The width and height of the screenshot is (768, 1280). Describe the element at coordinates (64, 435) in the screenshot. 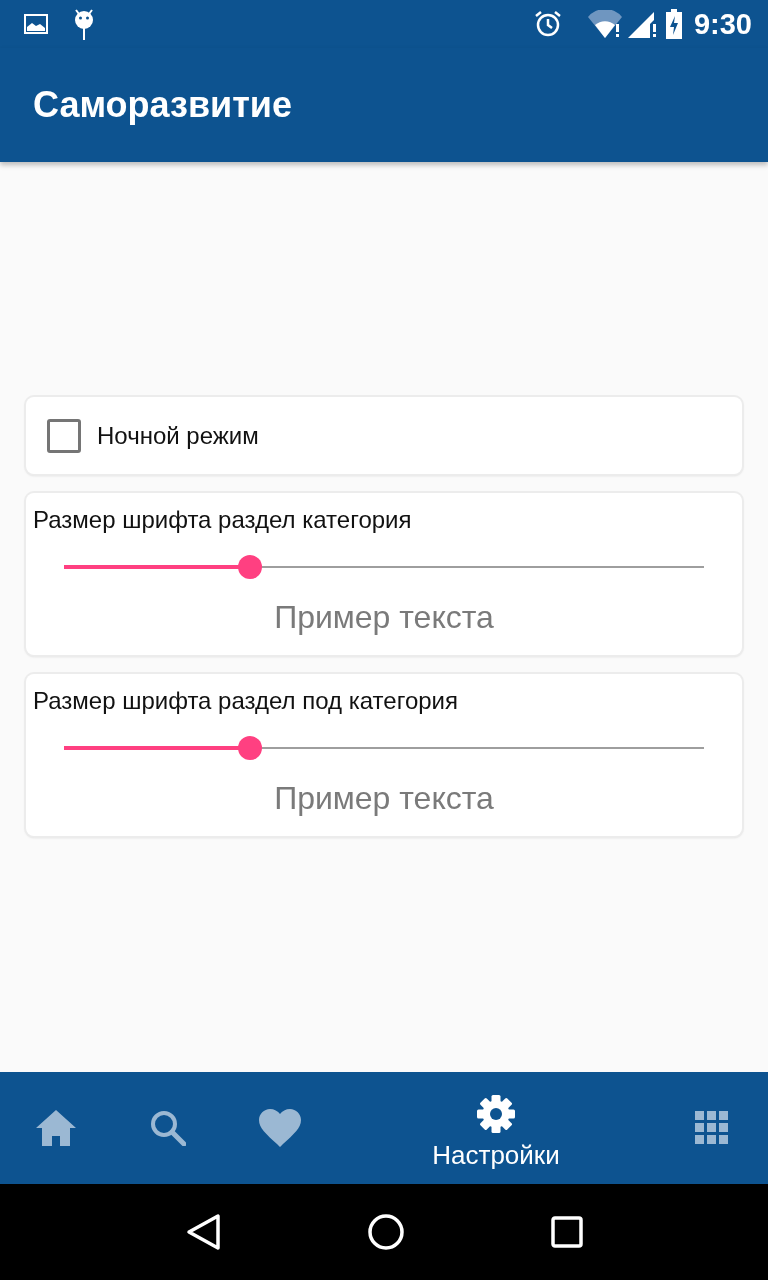

I see `checkbox` at that location.